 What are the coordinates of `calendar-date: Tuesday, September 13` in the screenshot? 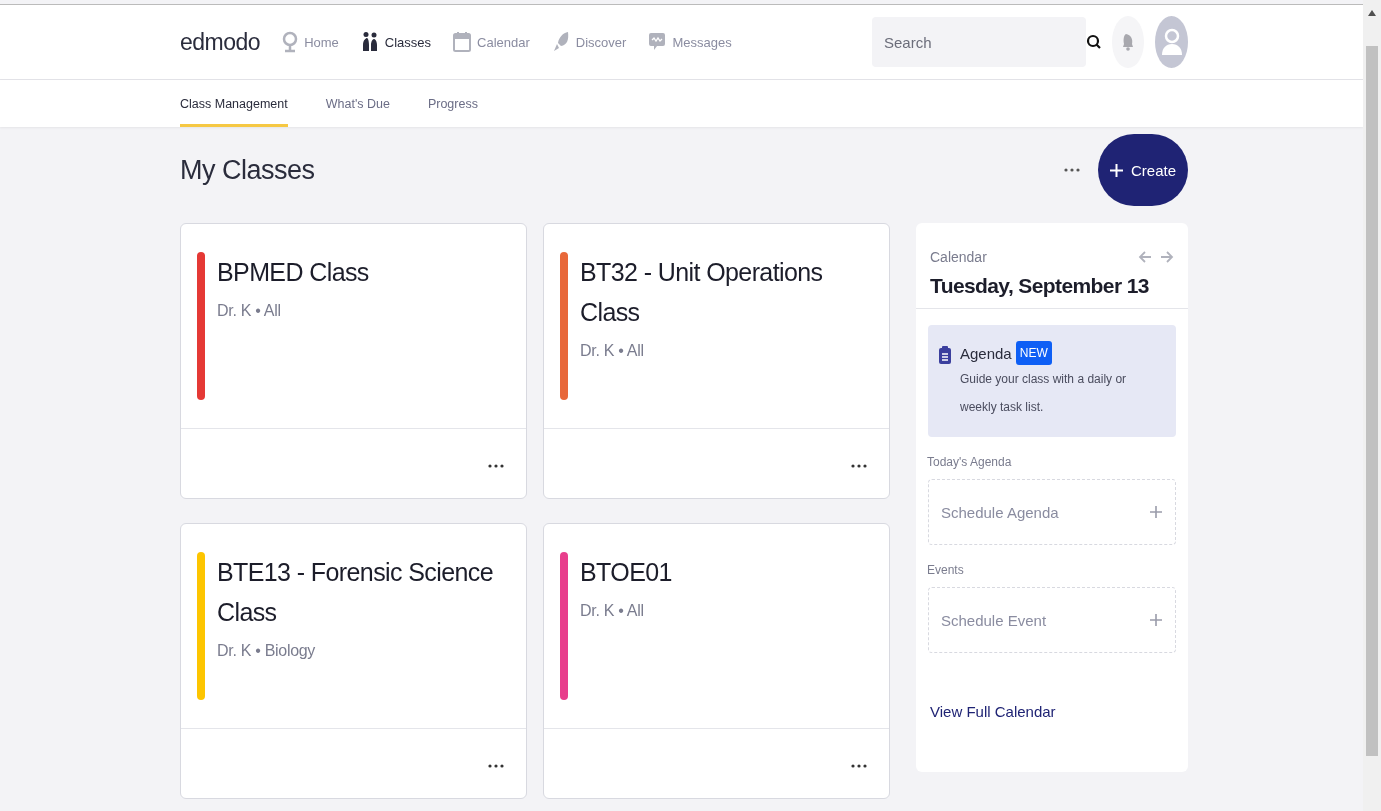 It's located at (1040, 286).